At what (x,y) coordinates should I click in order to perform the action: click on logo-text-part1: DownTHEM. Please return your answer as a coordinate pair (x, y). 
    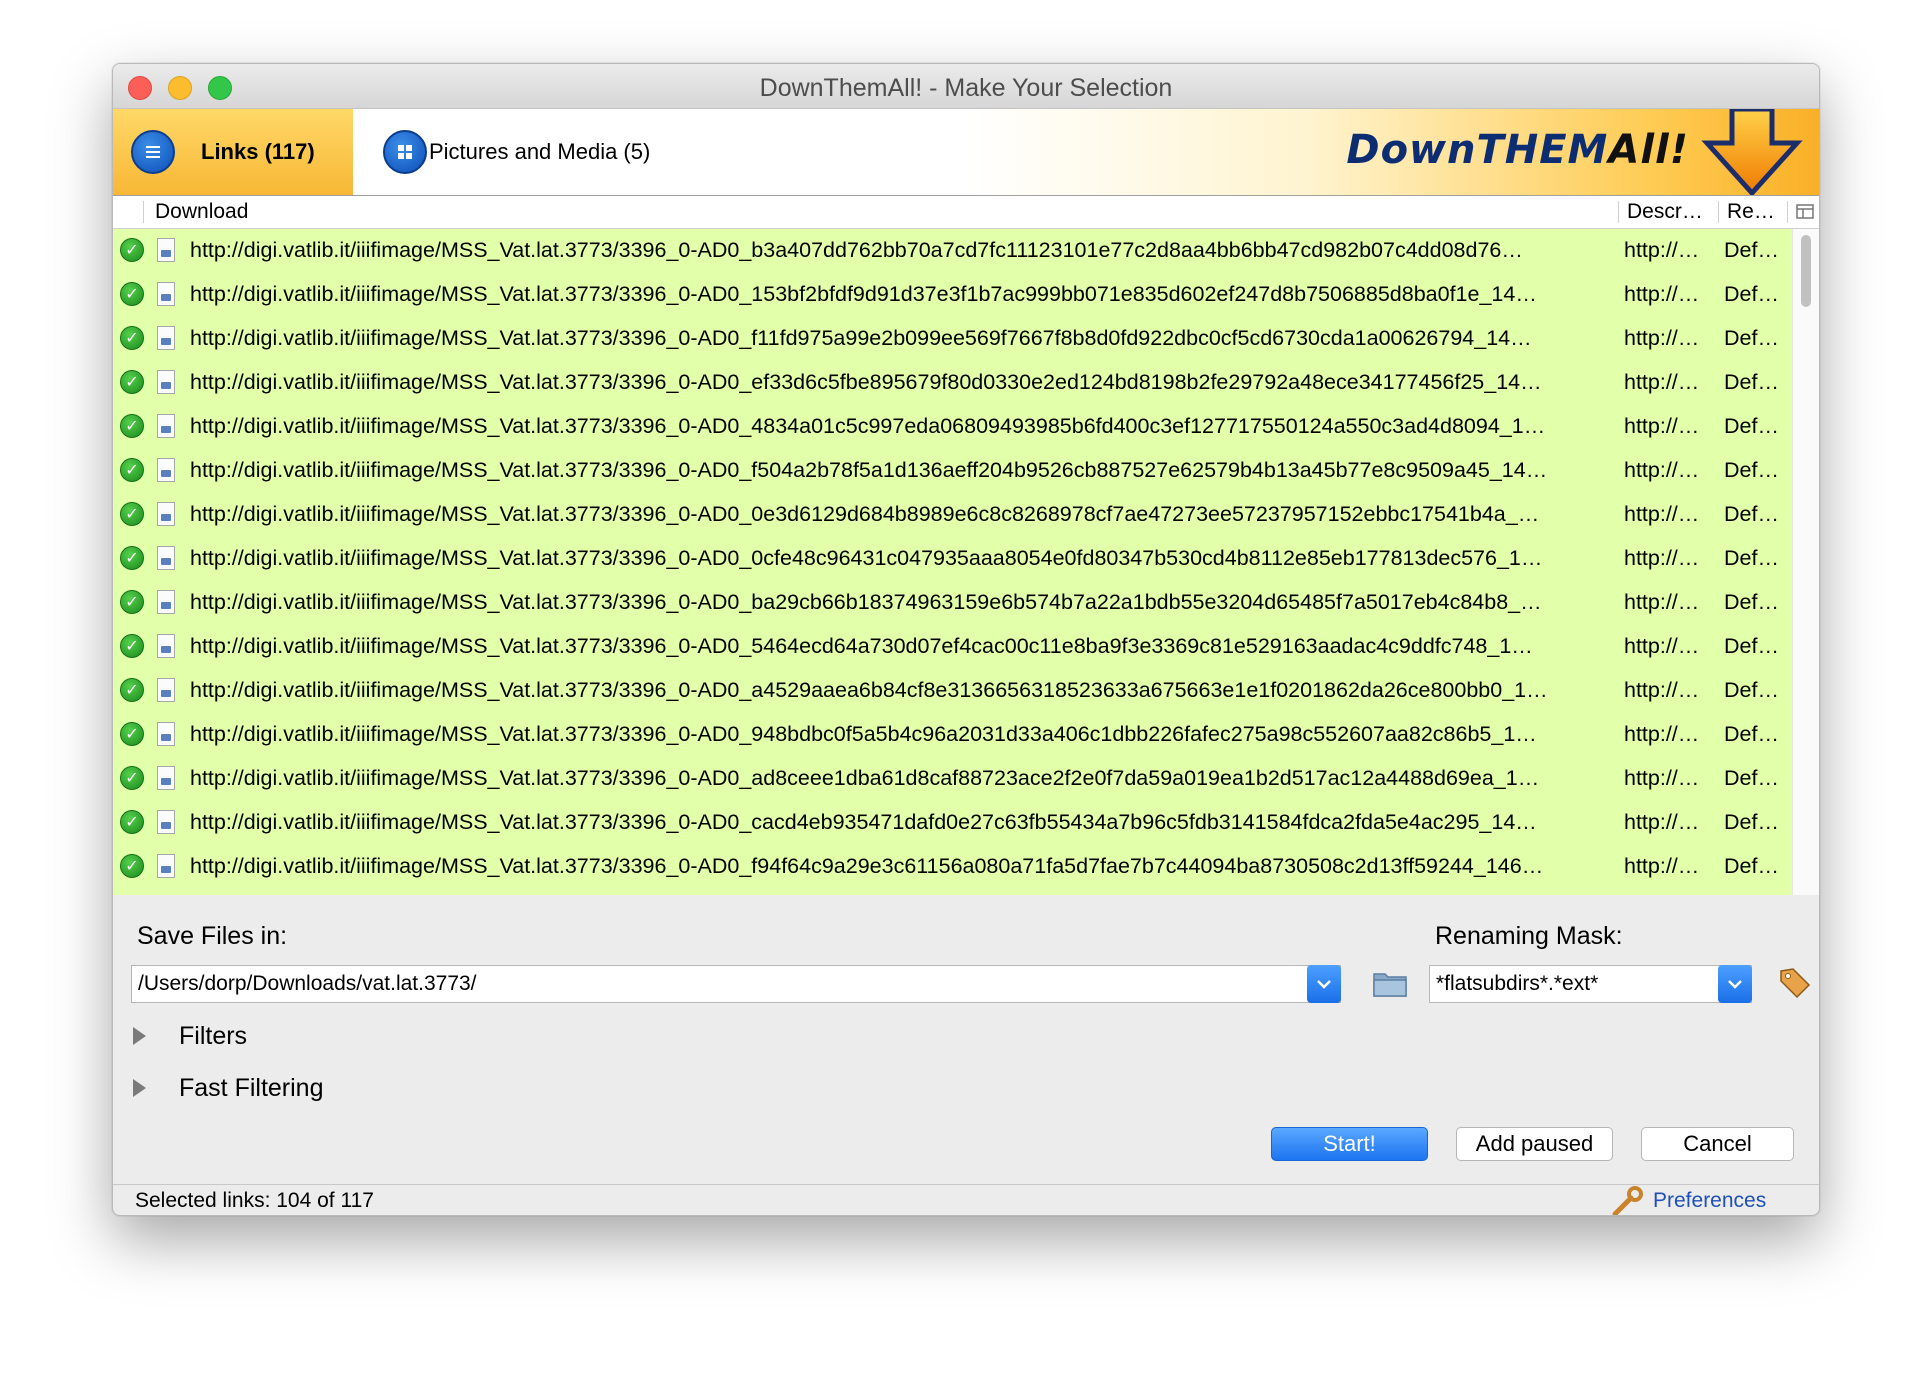
    Looking at the image, I should click on (1477, 150).